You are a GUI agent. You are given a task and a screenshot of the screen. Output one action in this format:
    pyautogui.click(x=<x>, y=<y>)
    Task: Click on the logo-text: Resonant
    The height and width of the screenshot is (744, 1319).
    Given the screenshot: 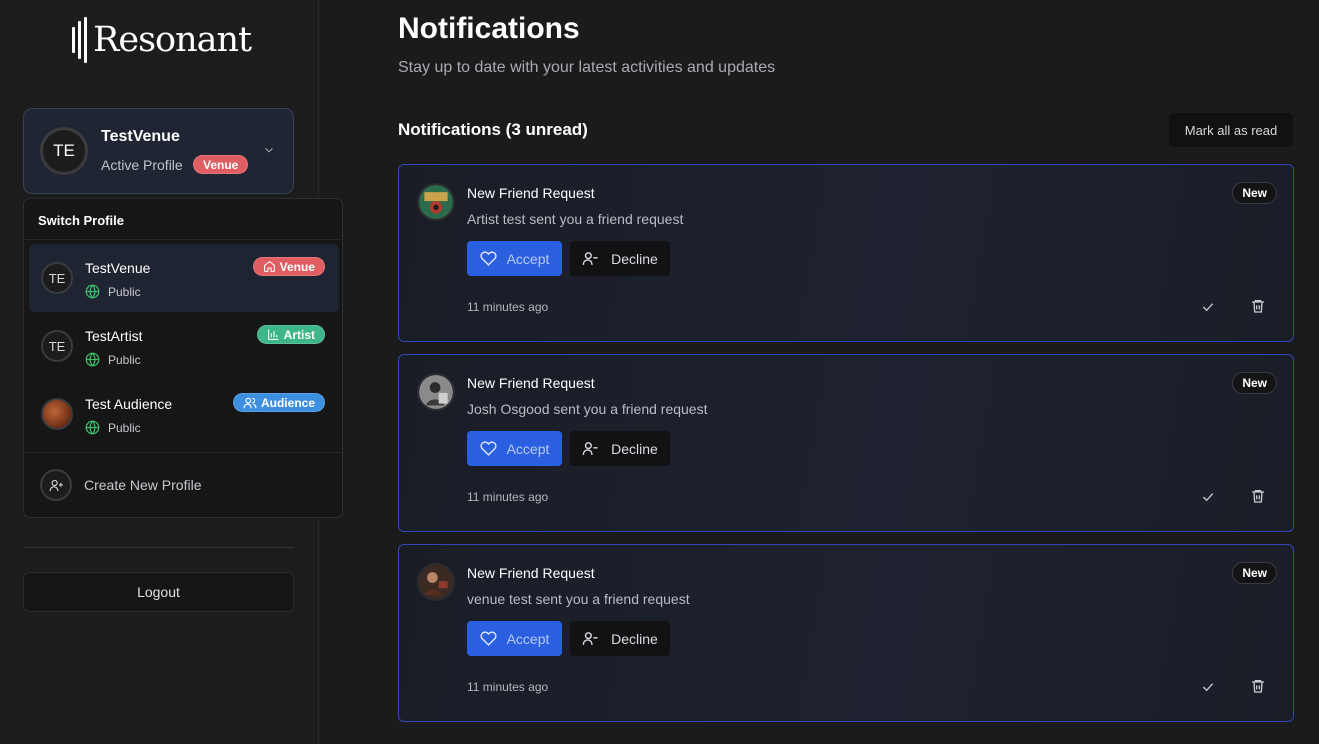 What is the action you would take?
    pyautogui.click(x=172, y=39)
    